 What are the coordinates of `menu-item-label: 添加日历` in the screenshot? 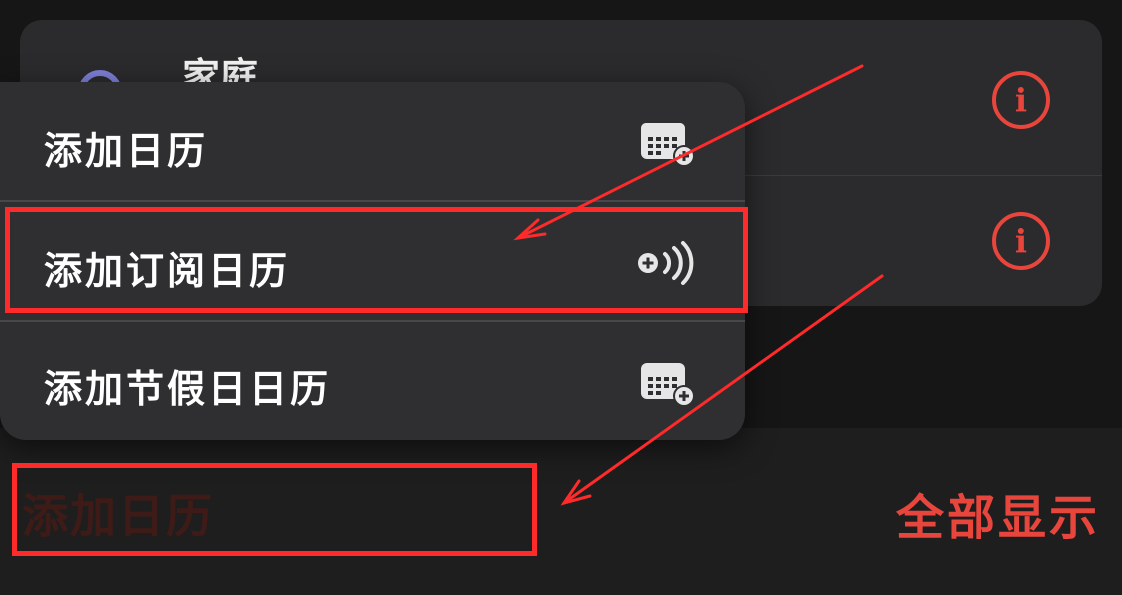 It's located at (126, 151).